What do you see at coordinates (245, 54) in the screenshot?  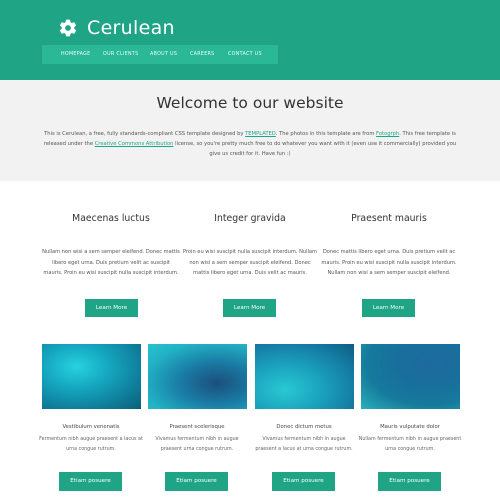 I see `nav-contact-us: Contact Us` at bounding box center [245, 54].